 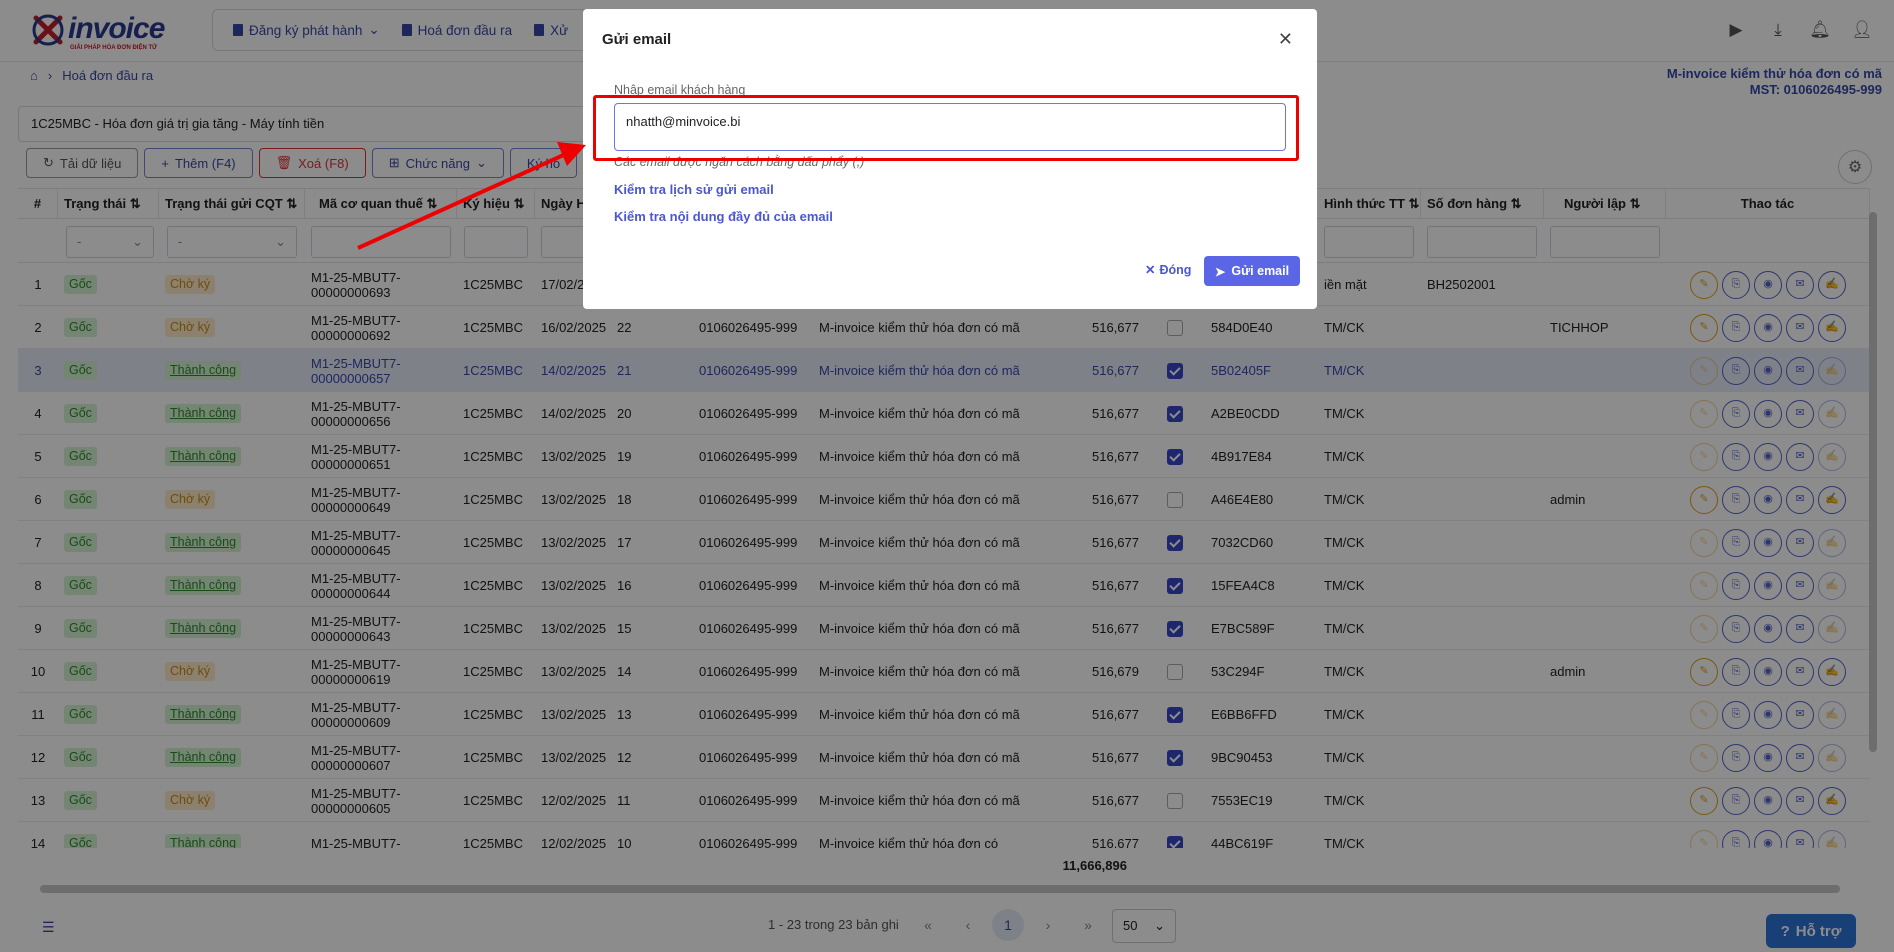 I want to click on email-content-link: Kiểm tra nội dung đầy đủ của email, so click(x=723, y=216).